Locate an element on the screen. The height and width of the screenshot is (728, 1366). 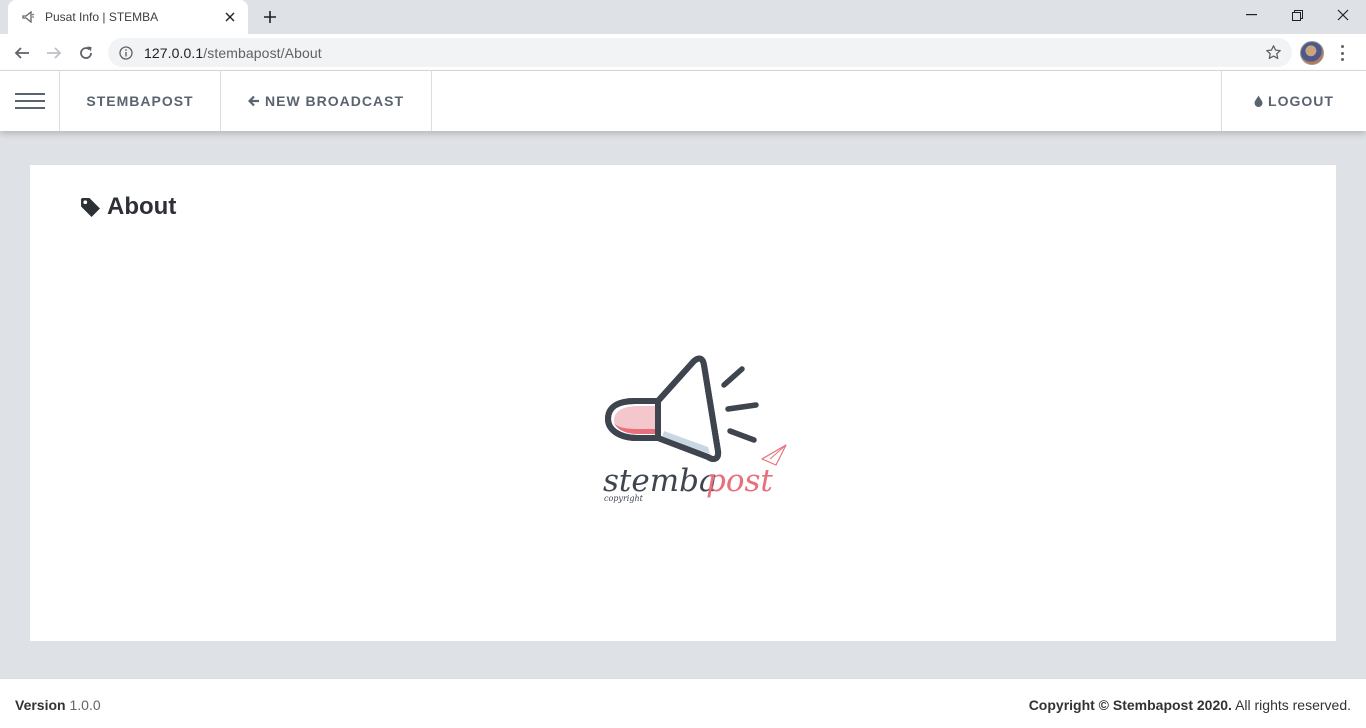
nav-new-broadcast-label: NEW BROADCAST is located at coordinates (334, 101).